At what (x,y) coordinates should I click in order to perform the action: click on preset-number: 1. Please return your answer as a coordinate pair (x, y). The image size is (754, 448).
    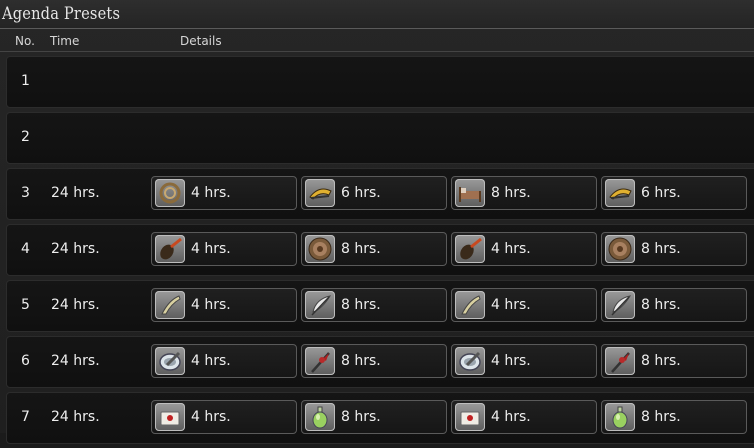
    Looking at the image, I should click on (25, 81).